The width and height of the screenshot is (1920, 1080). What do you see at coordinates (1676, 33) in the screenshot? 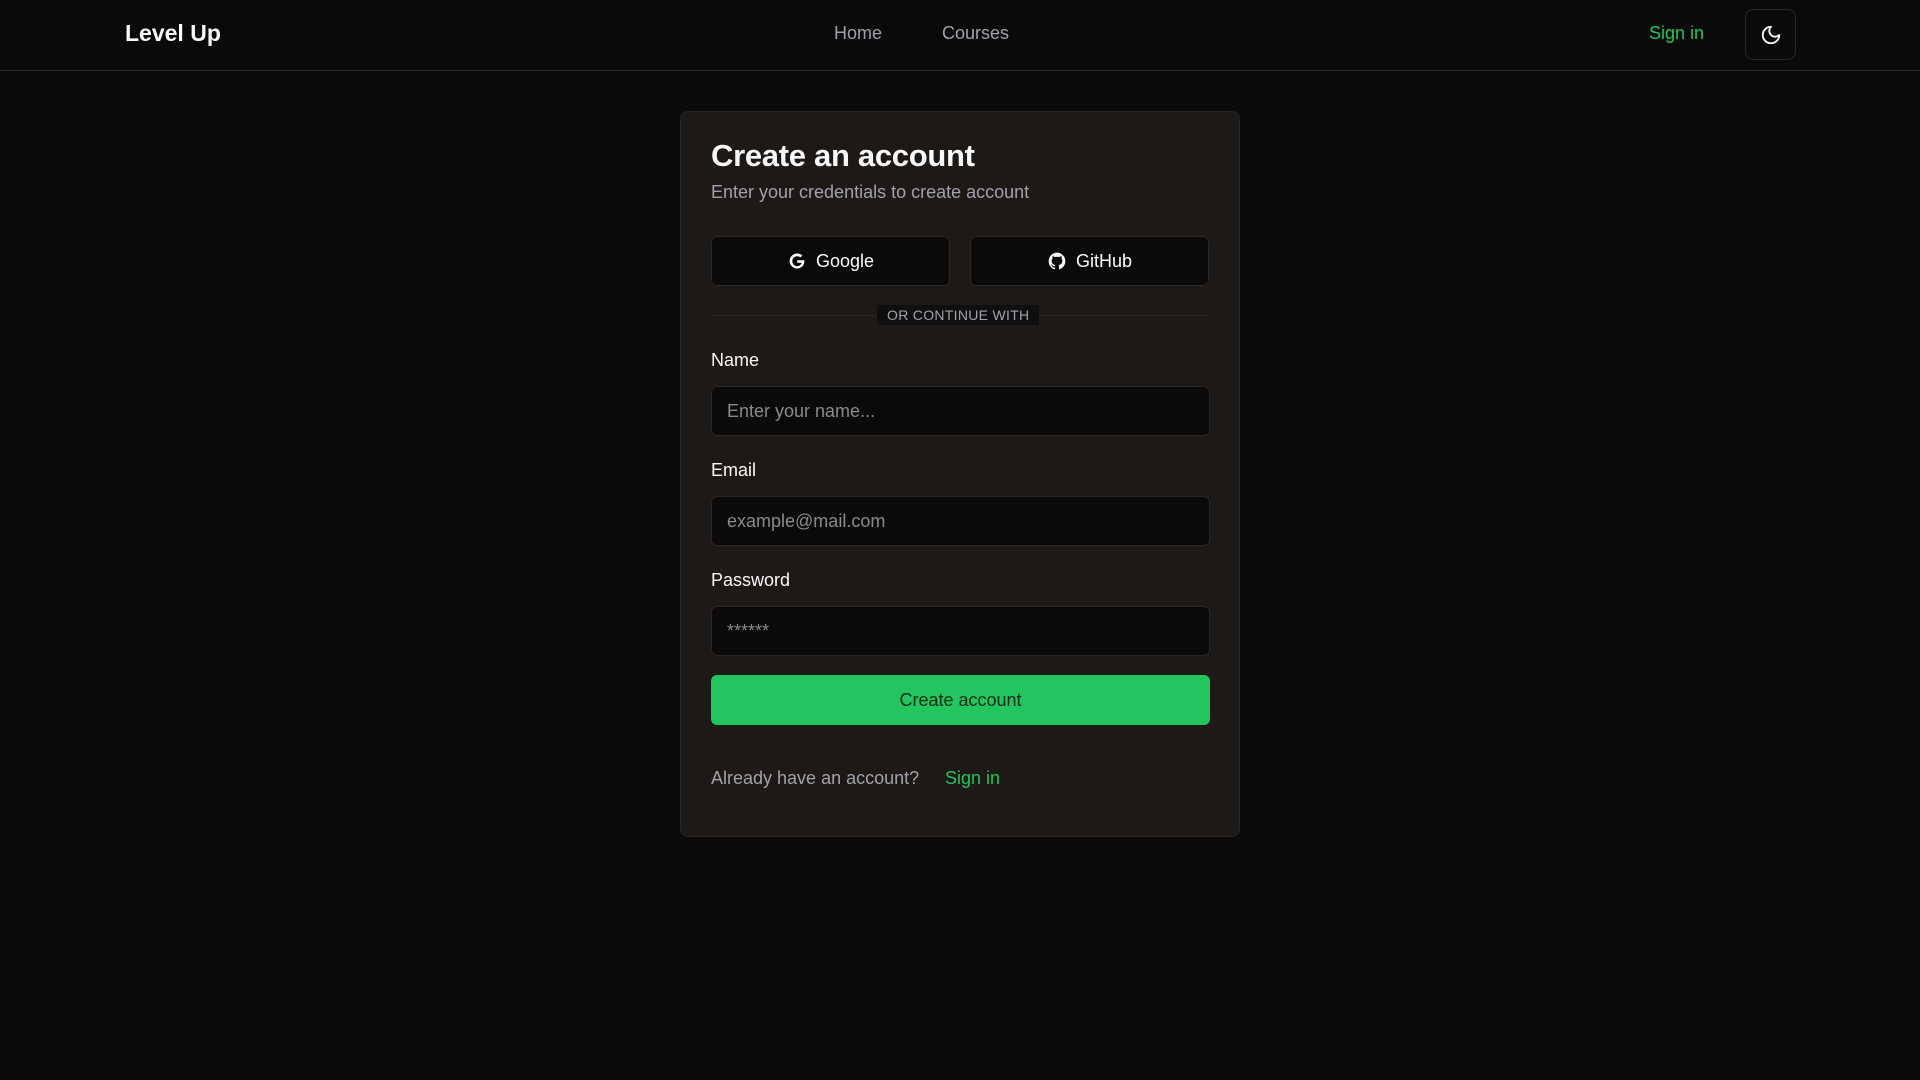
I see `header-signin-link: Sign in` at bounding box center [1676, 33].